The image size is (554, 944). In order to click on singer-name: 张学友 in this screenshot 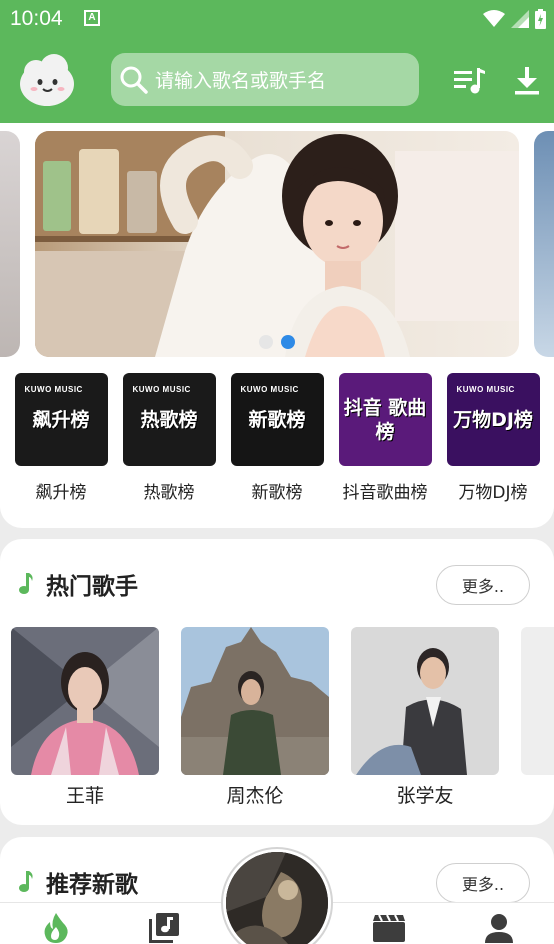, I will do `click(425, 796)`.